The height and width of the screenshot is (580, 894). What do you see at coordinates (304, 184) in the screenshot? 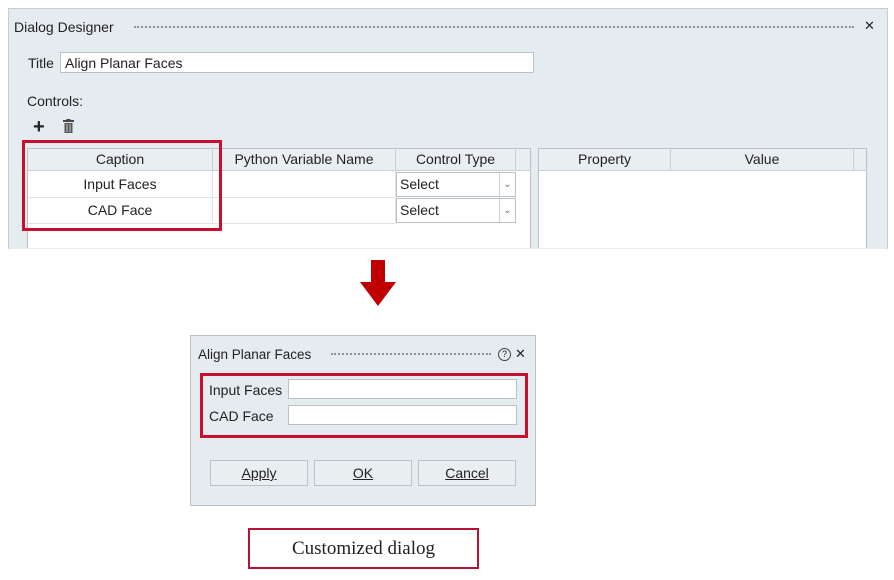
I see `row-1-var` at bounding box center [304, 184].